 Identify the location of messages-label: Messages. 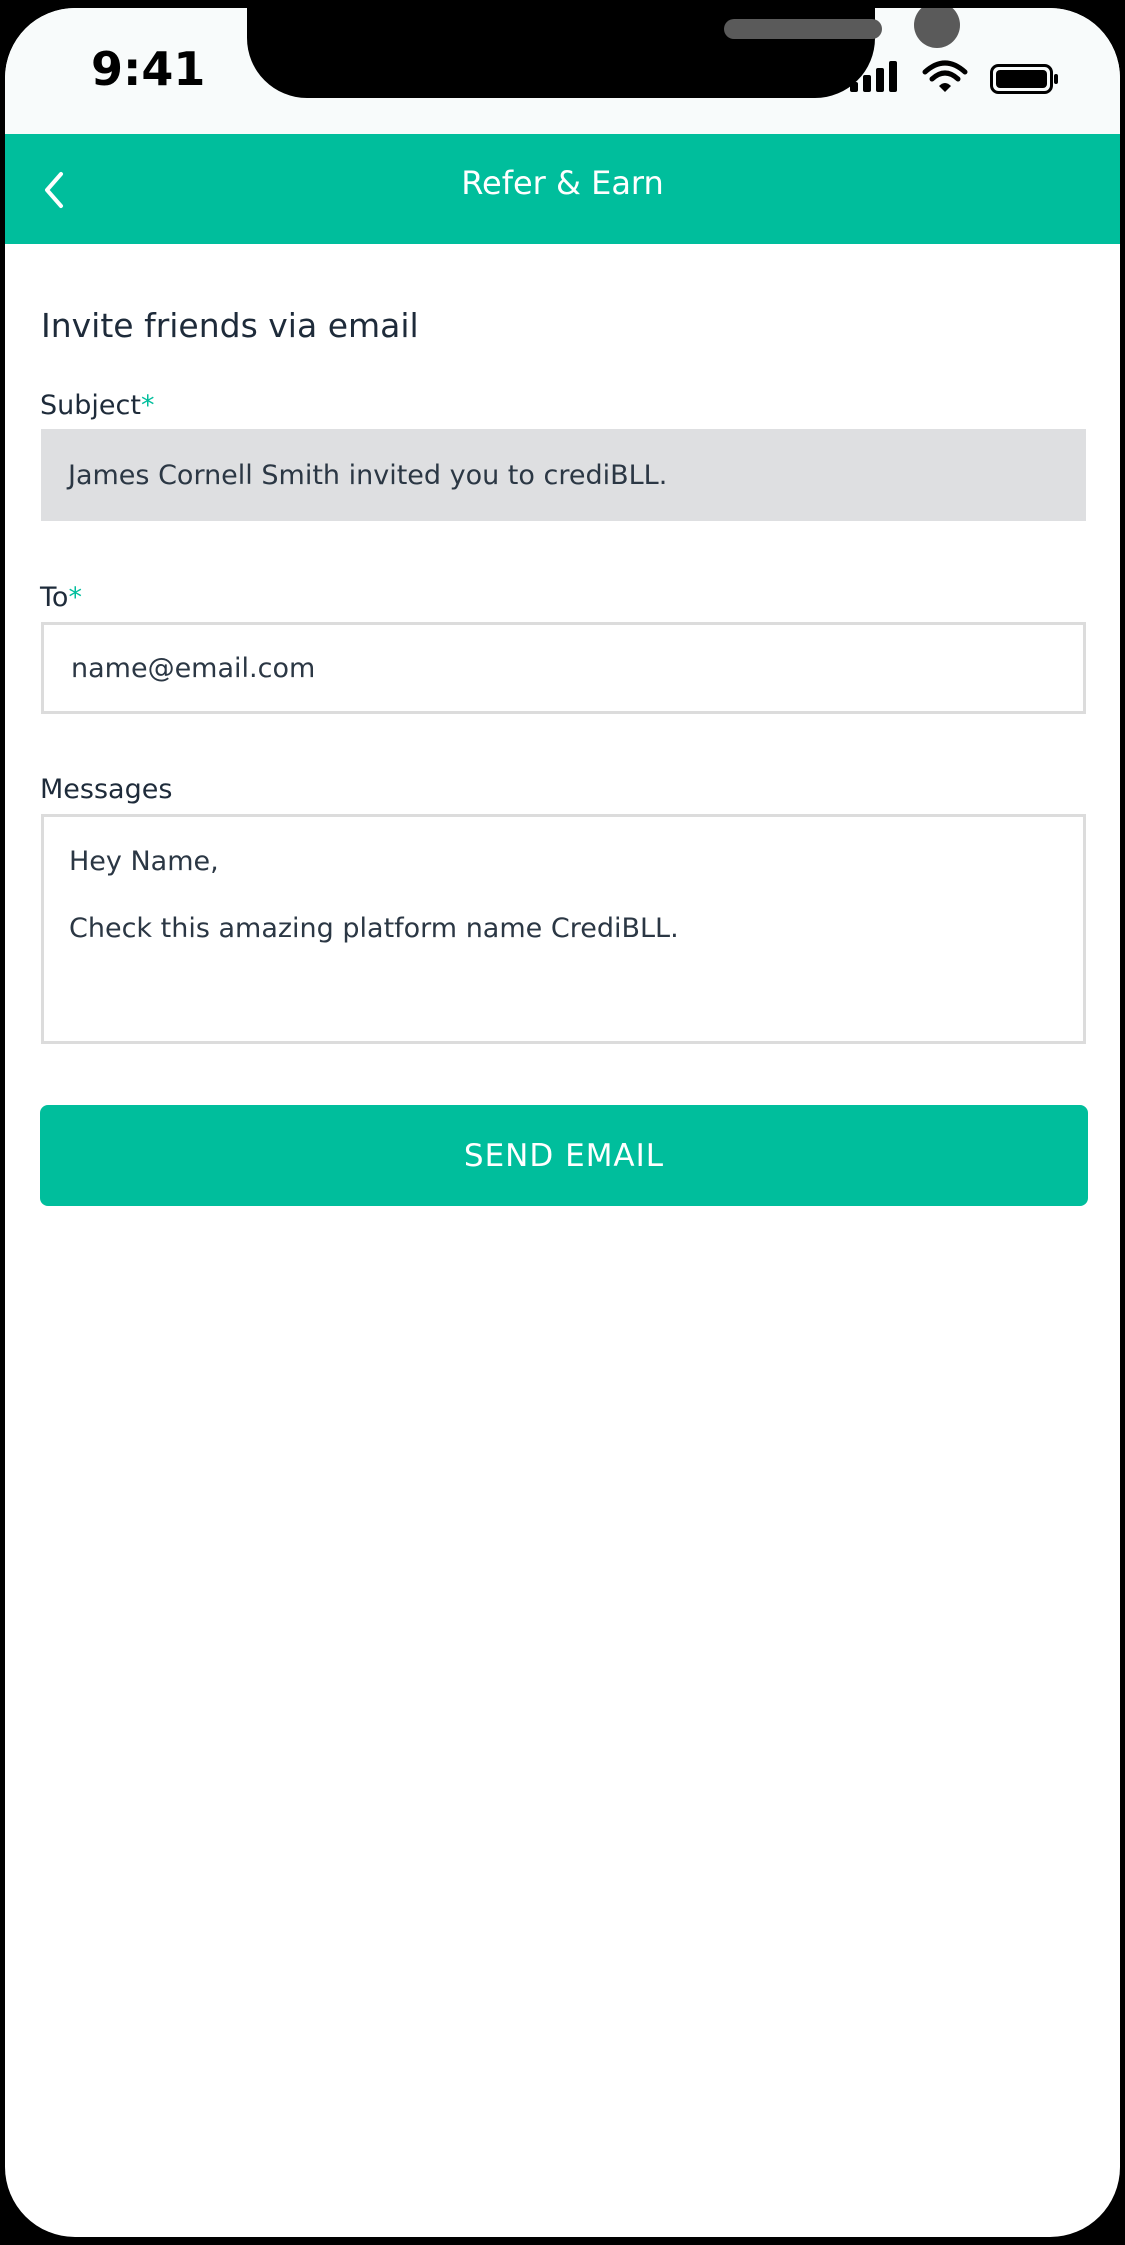
(106, 789).